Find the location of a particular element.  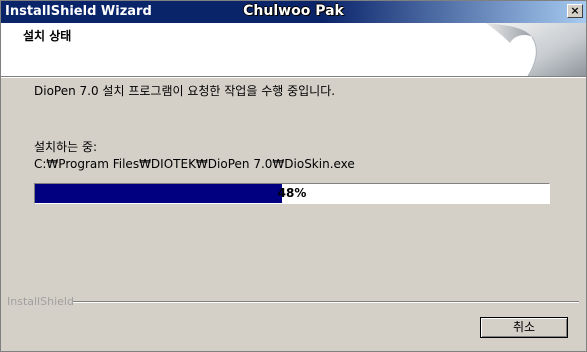

title-bar: InstallShield Wizard Chulwoo Pak × is located at coordinates (293, 12).